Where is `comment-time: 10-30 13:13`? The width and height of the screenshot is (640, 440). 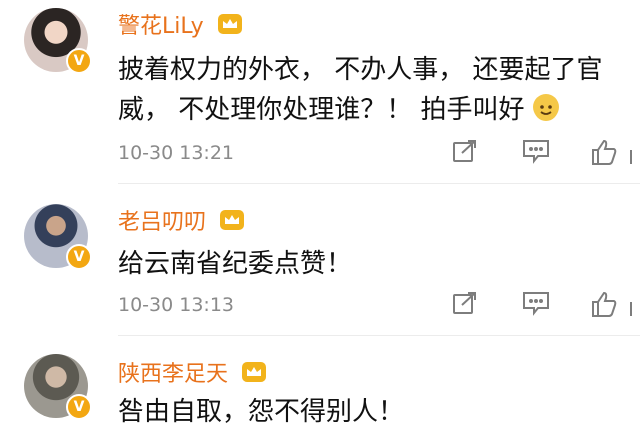 comment-time: 10-30 13:13 is located at coordinates (176, 305).